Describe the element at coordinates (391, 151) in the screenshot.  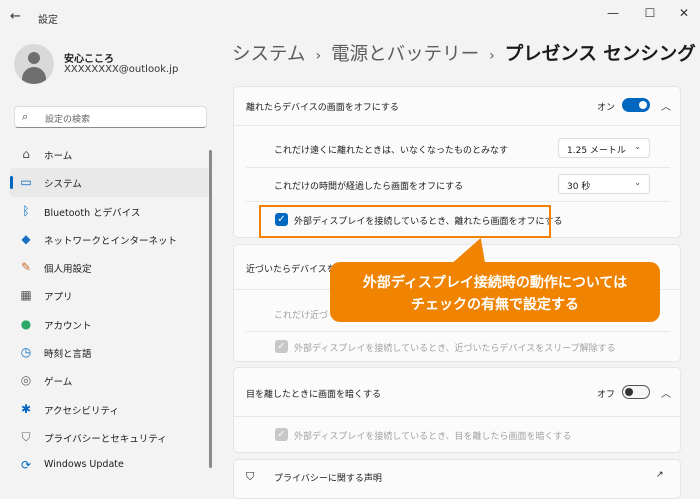
I see `distance-label: これだけ遠くに離れたときは、いなくなったものとみなす` at that location.